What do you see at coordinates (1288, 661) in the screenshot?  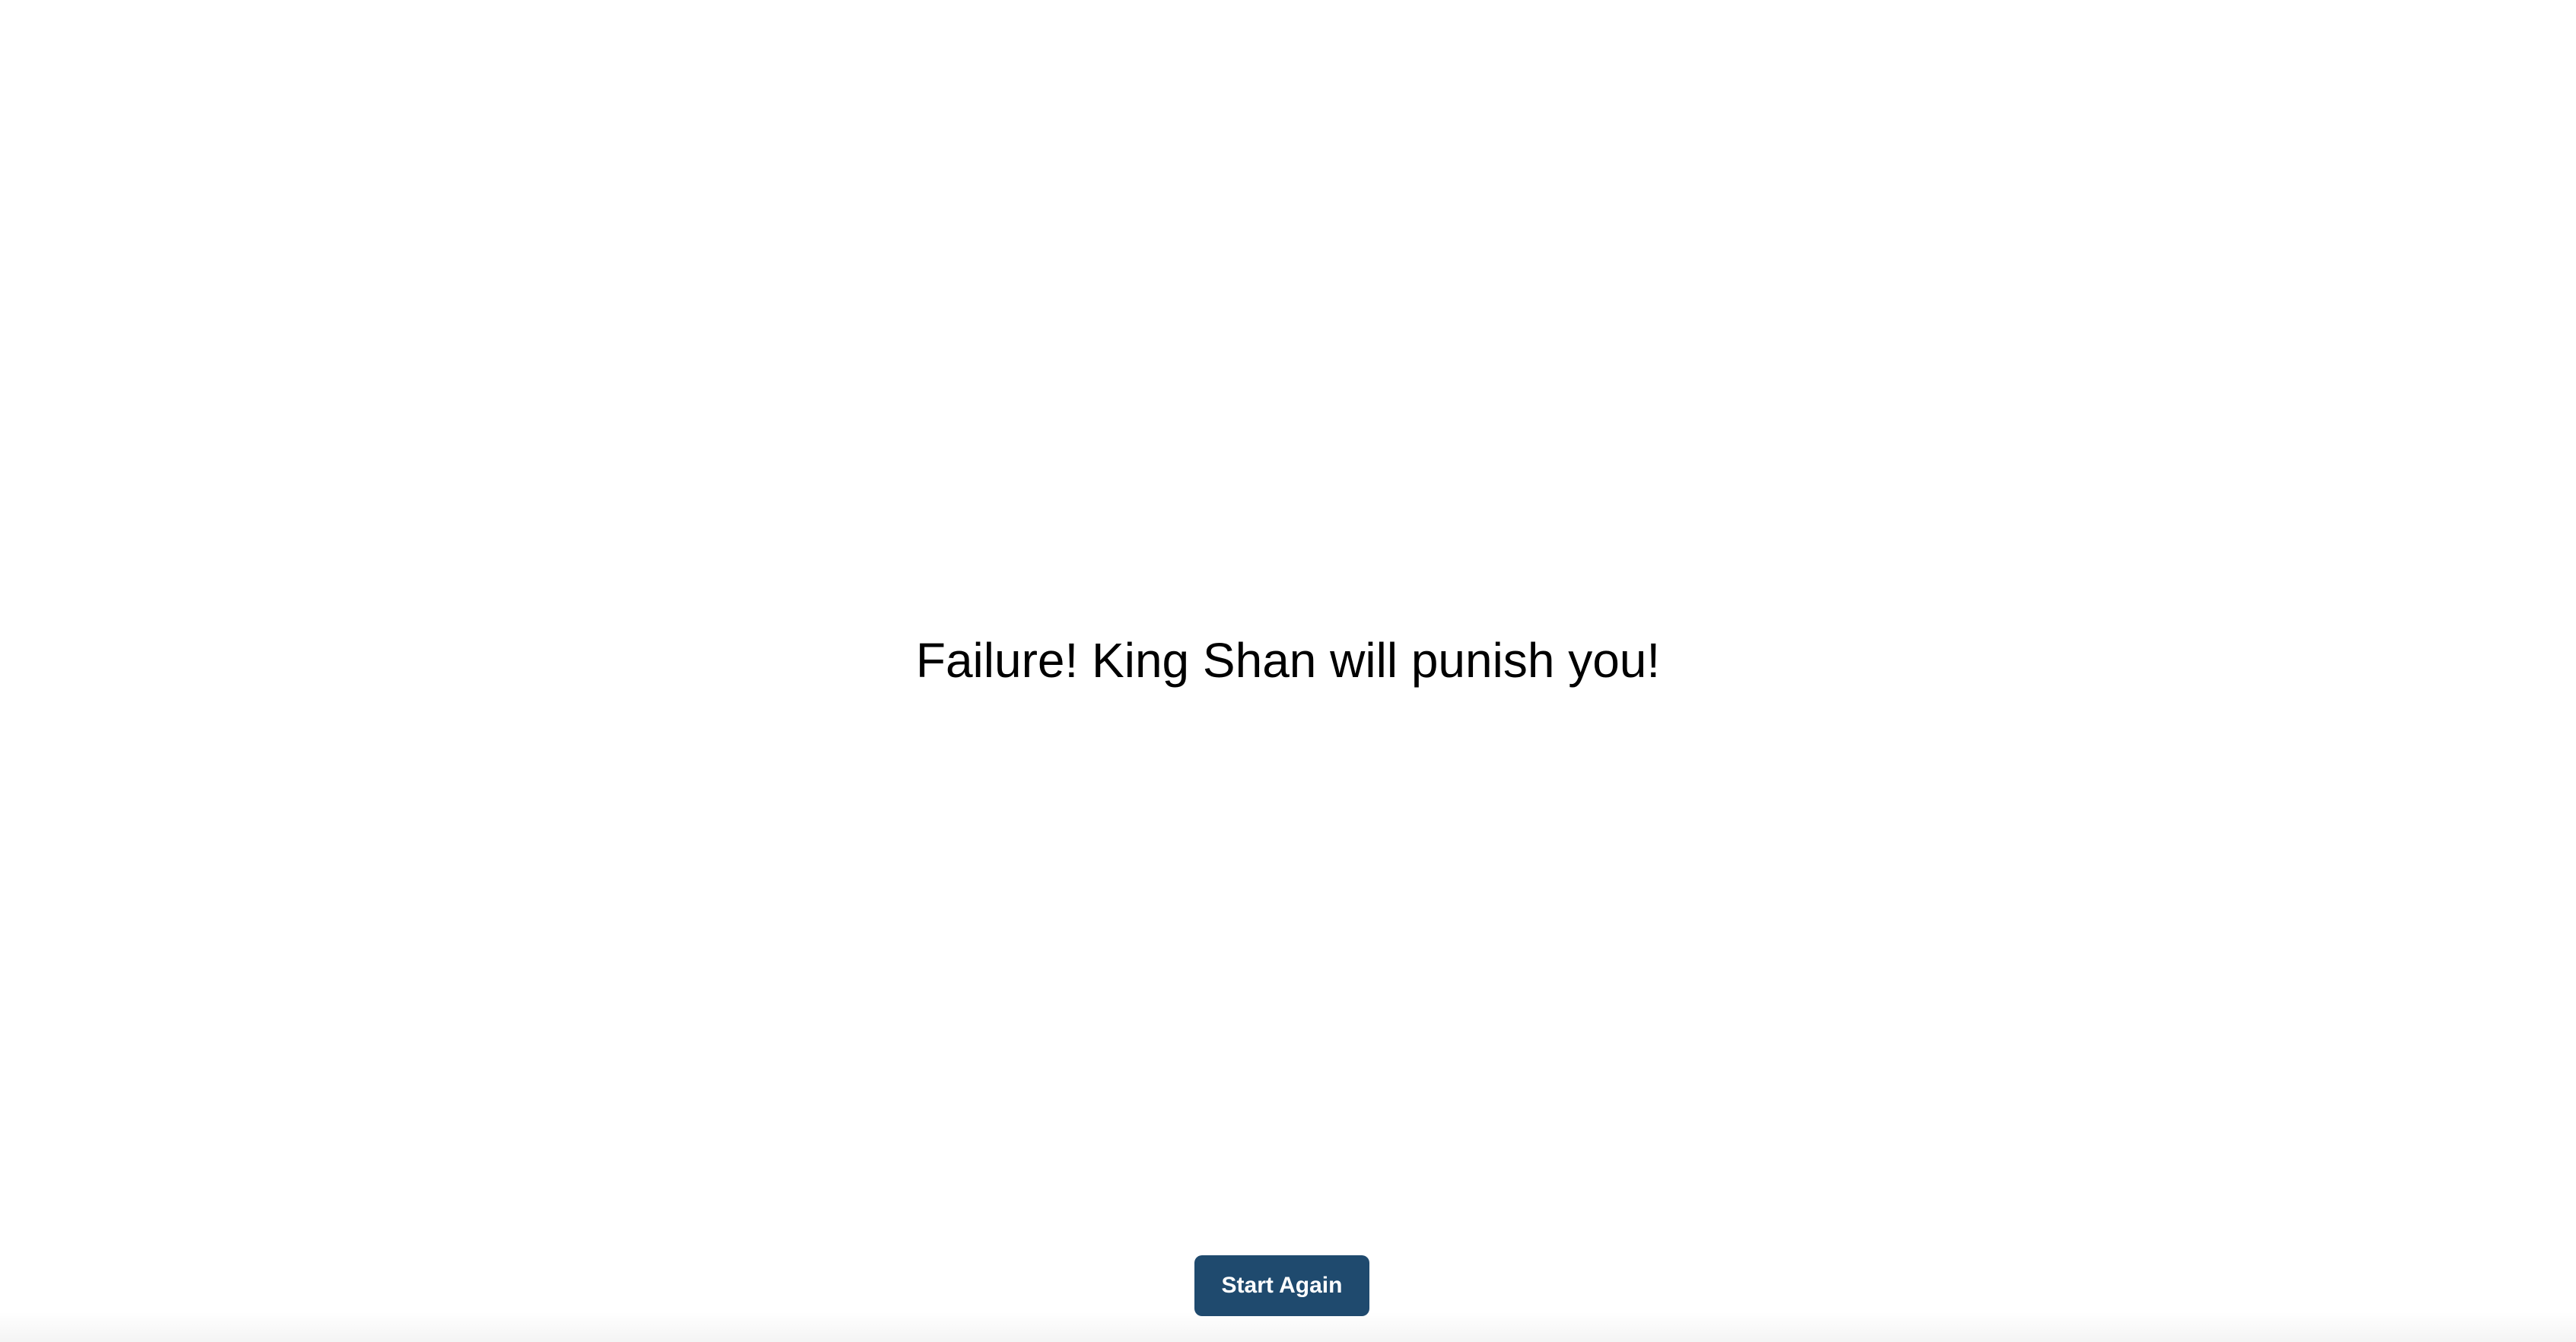 I see `failure-message: Failure! King Shan will punish you!` at bounding box center [1288, 661].